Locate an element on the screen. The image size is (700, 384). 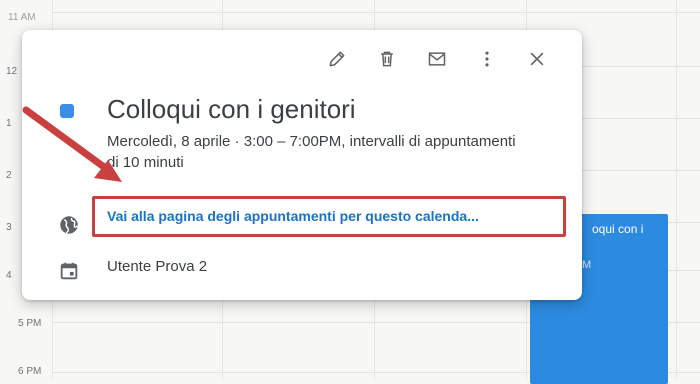
delete-icon is located at coordinates (387, 59).